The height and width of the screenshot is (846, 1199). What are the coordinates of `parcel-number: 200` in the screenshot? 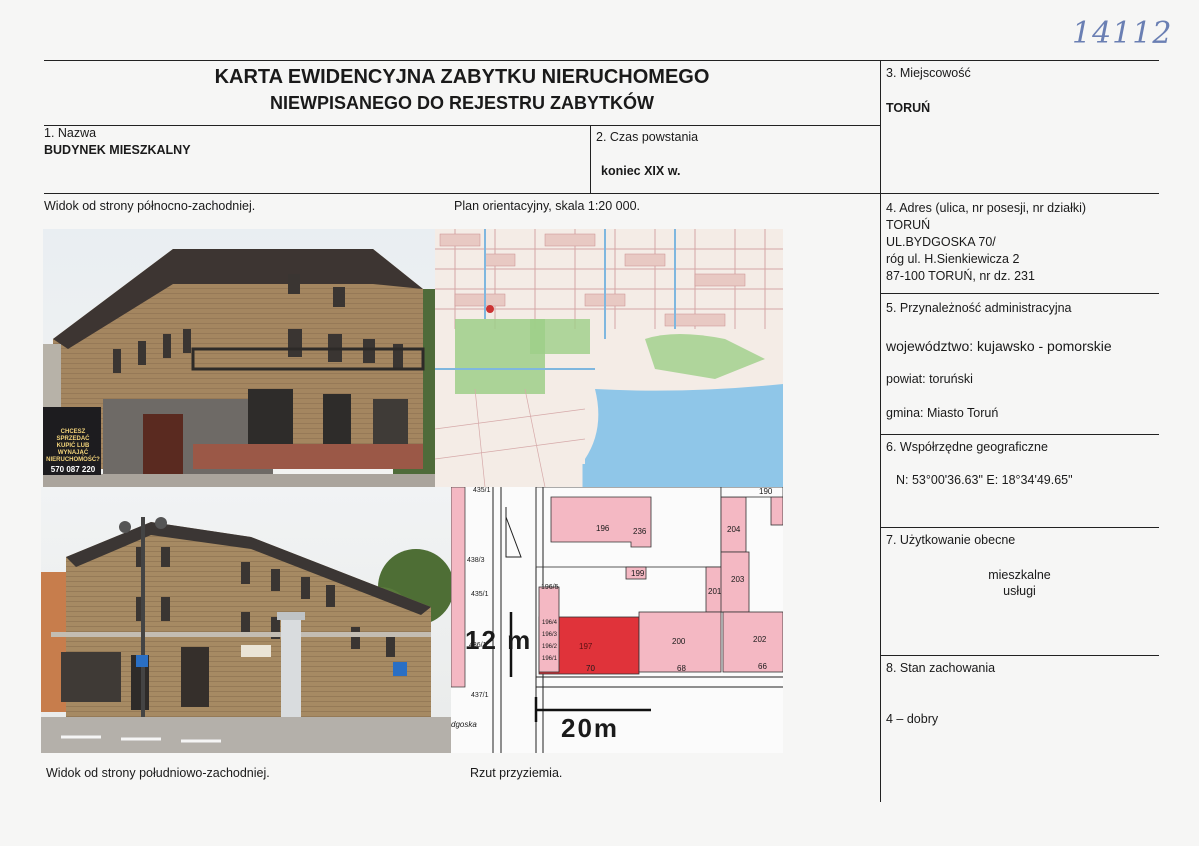 It's located at (679, 641).